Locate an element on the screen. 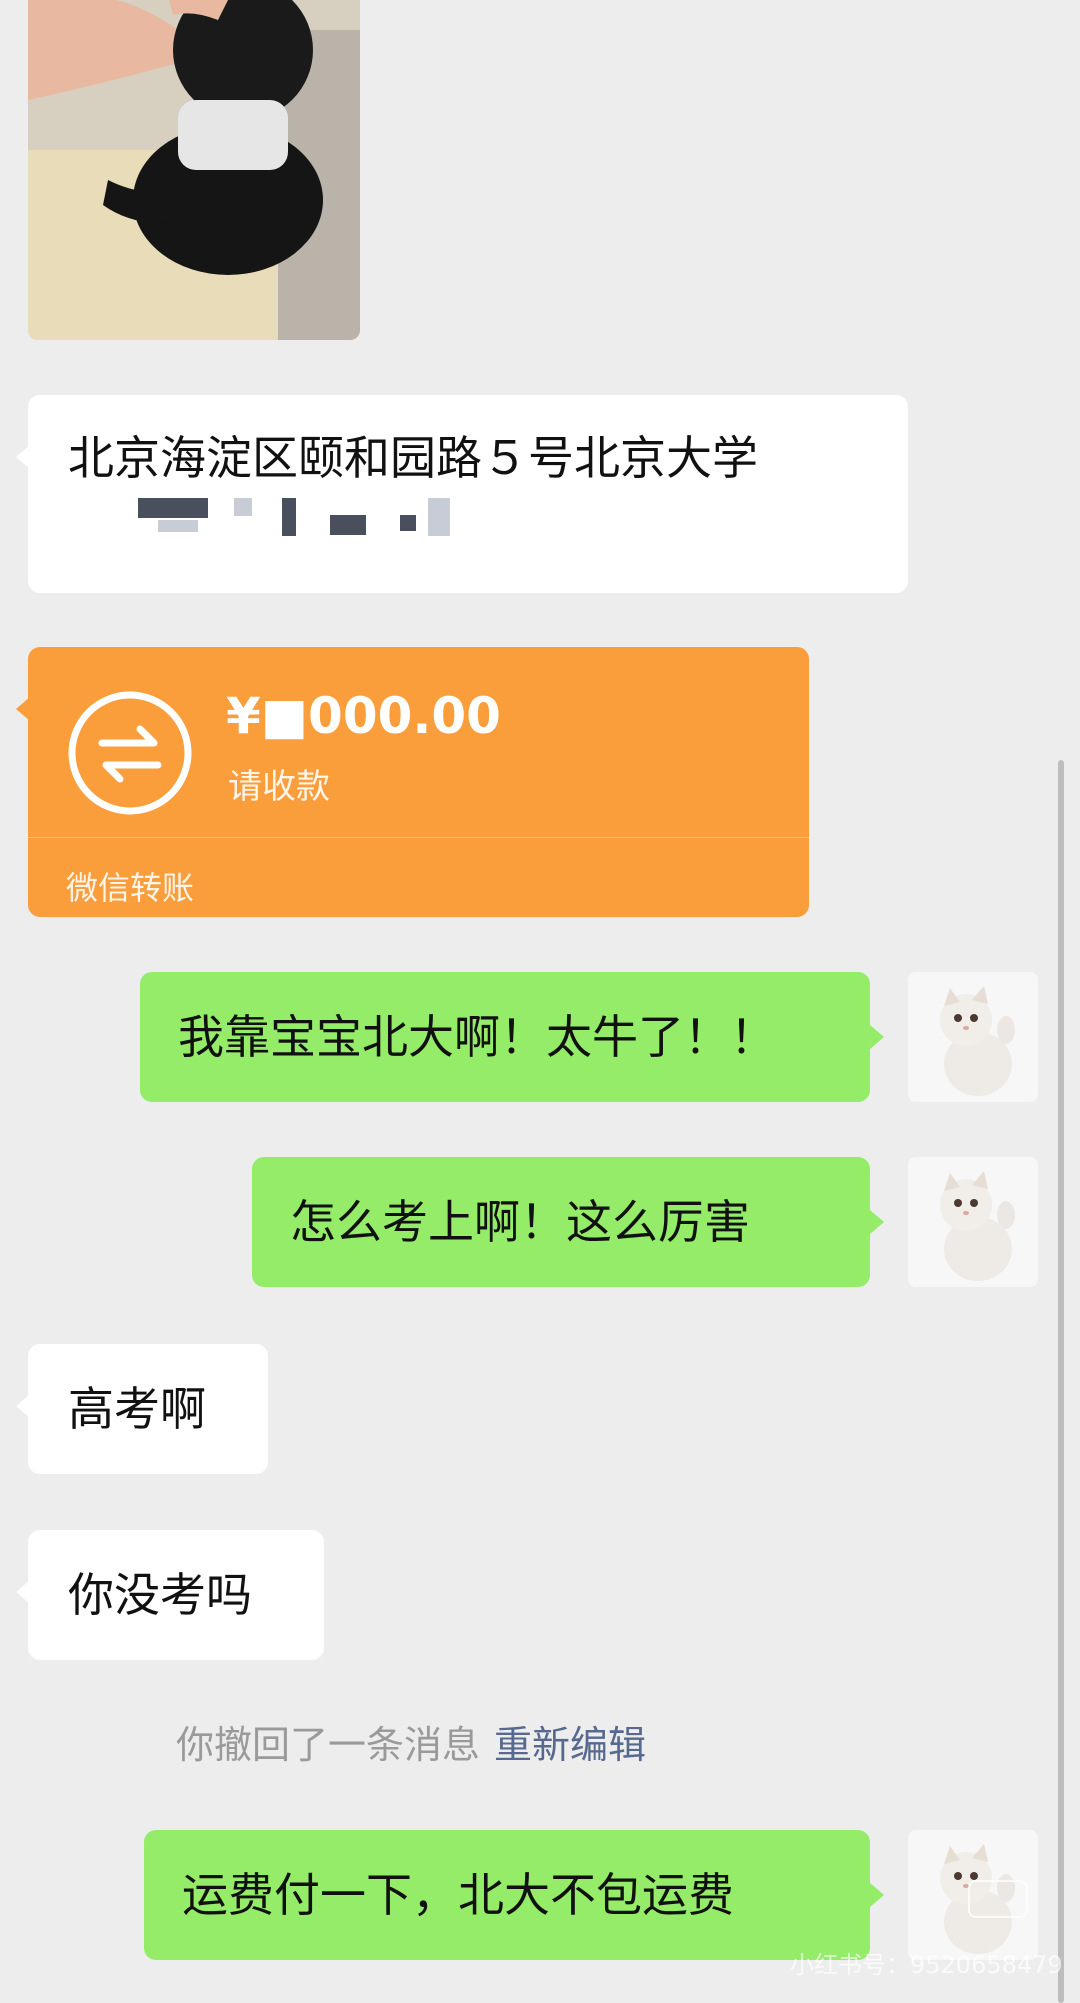  outgoing-message-bubble: 我靠宝宝北大啊！太牛了！！ is located at coordinates (512, 1037).